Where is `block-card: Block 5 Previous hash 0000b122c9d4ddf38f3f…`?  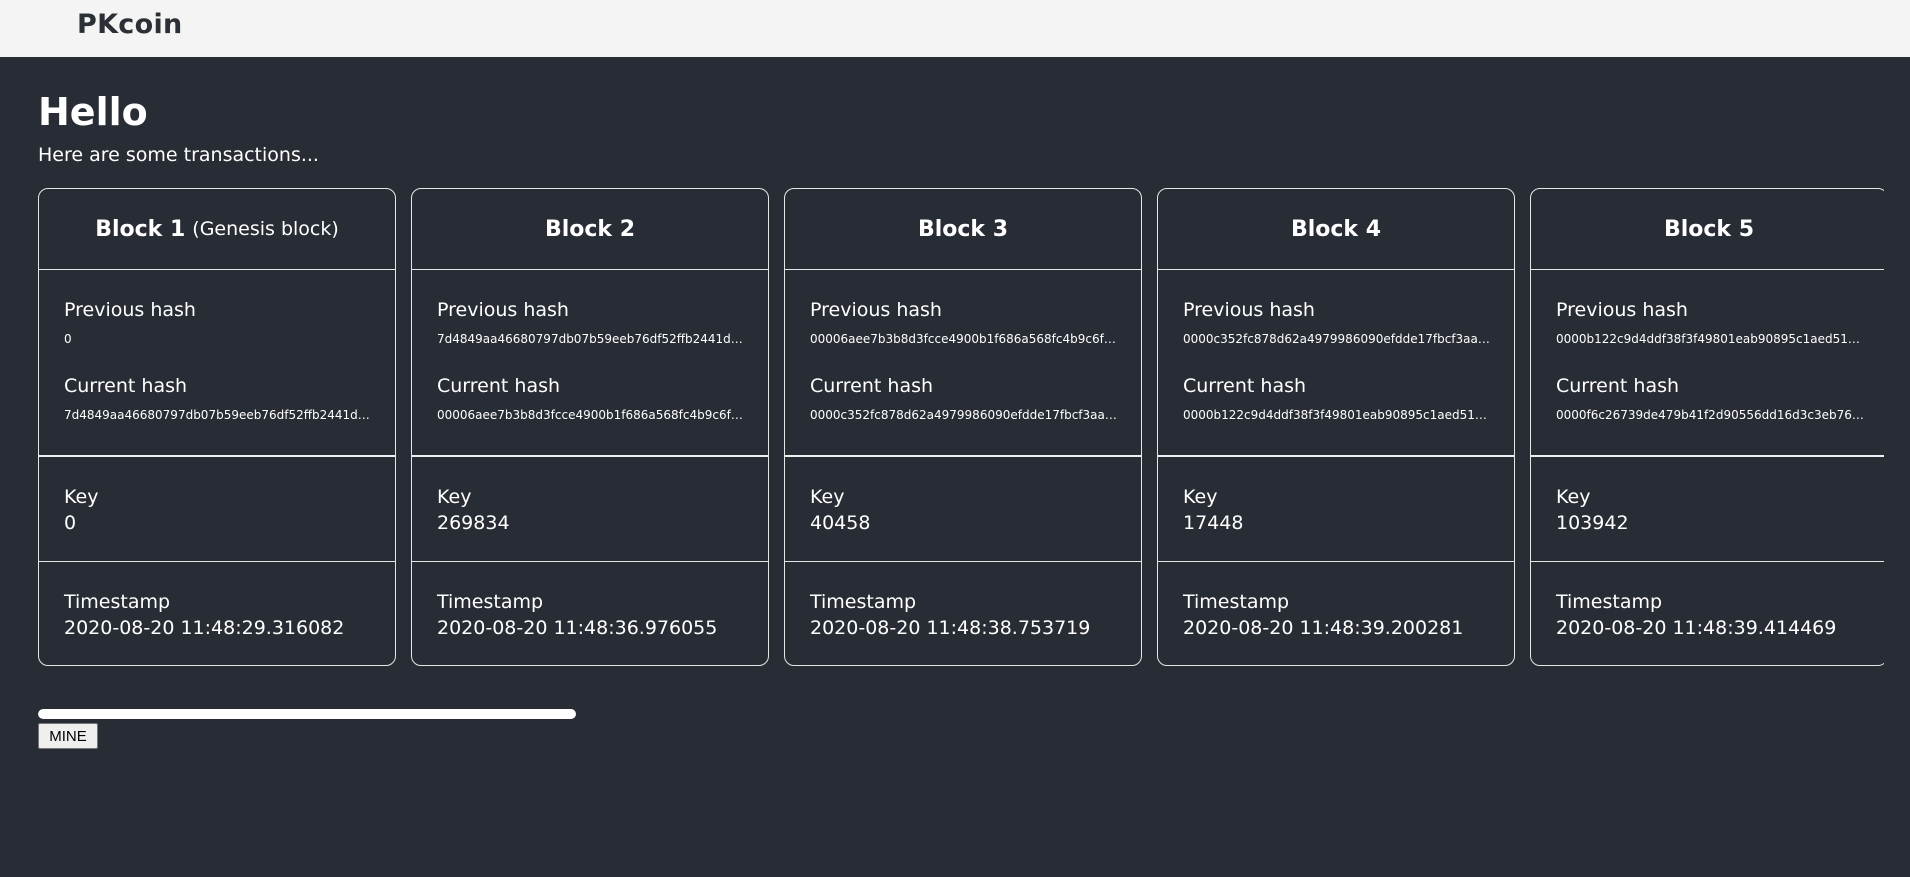 block-card: Block 5 Previous hash 0000b122c9d4ddf38f3f… is located at coordinates (1707, 427).